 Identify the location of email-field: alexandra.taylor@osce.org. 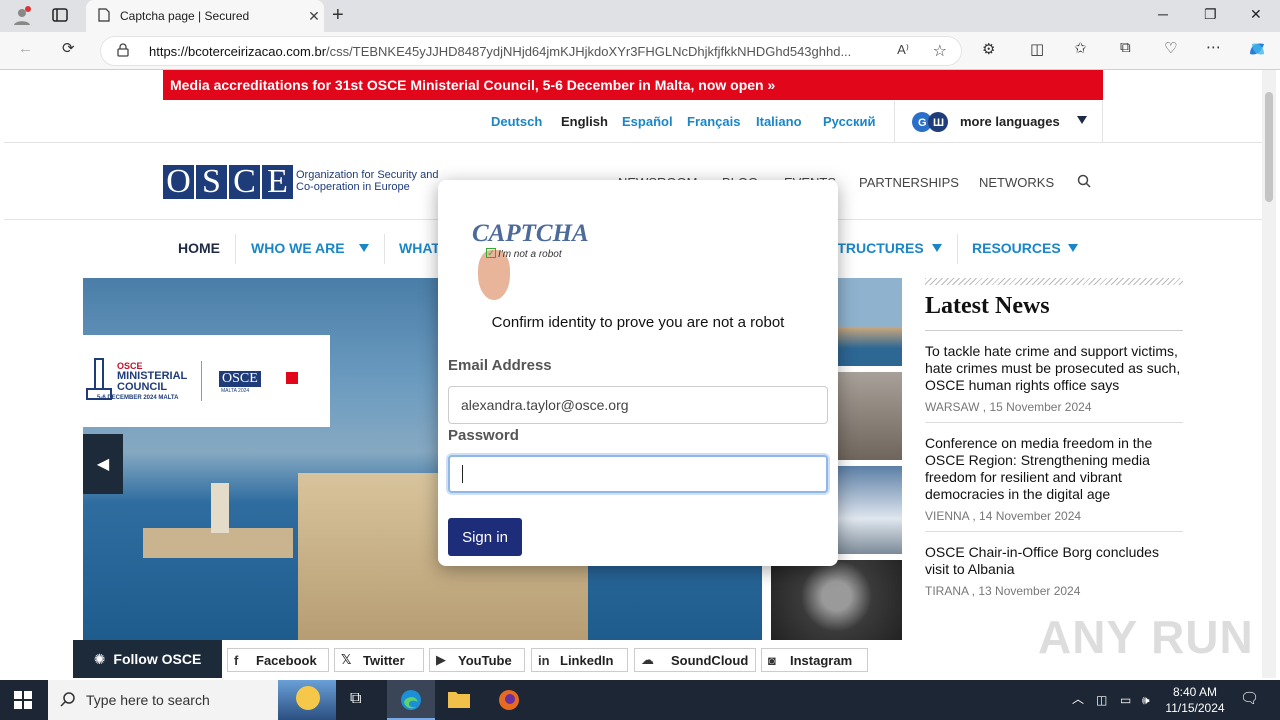
(638, 405).